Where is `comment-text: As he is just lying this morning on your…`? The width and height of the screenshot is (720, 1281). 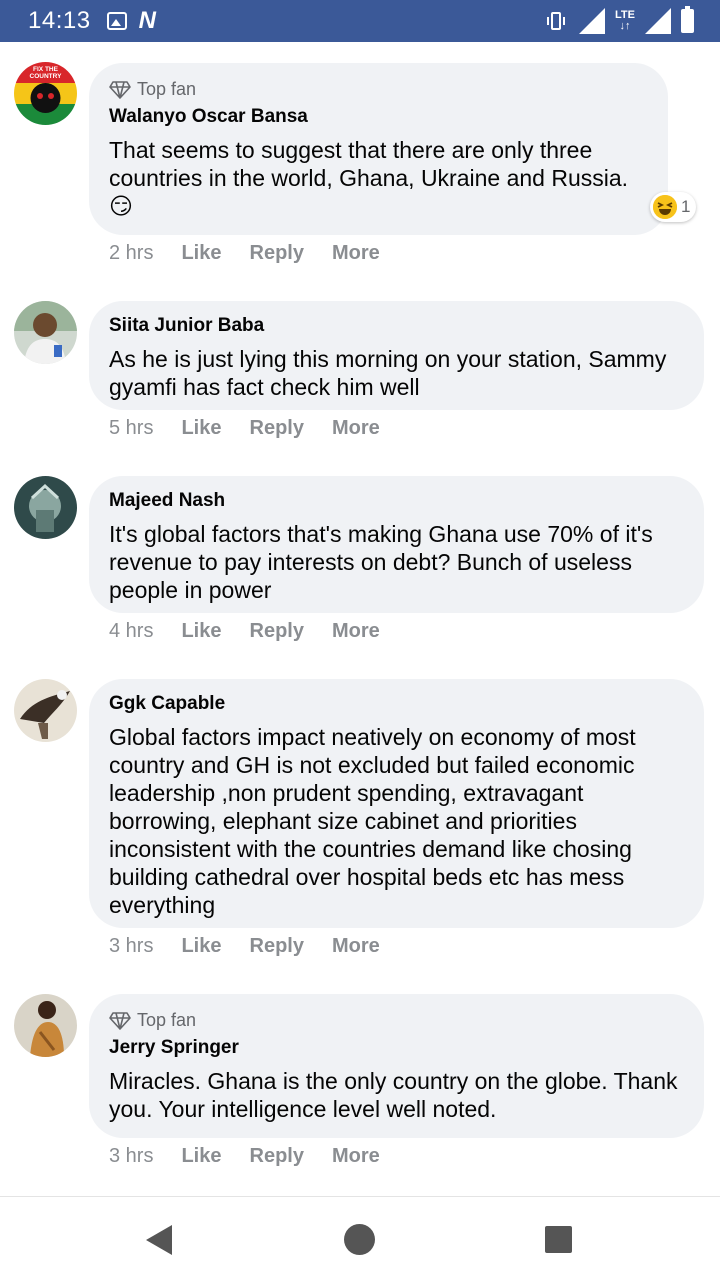 comment-text: As he is just lying this morning on your… is located at coordinates (391, 373).